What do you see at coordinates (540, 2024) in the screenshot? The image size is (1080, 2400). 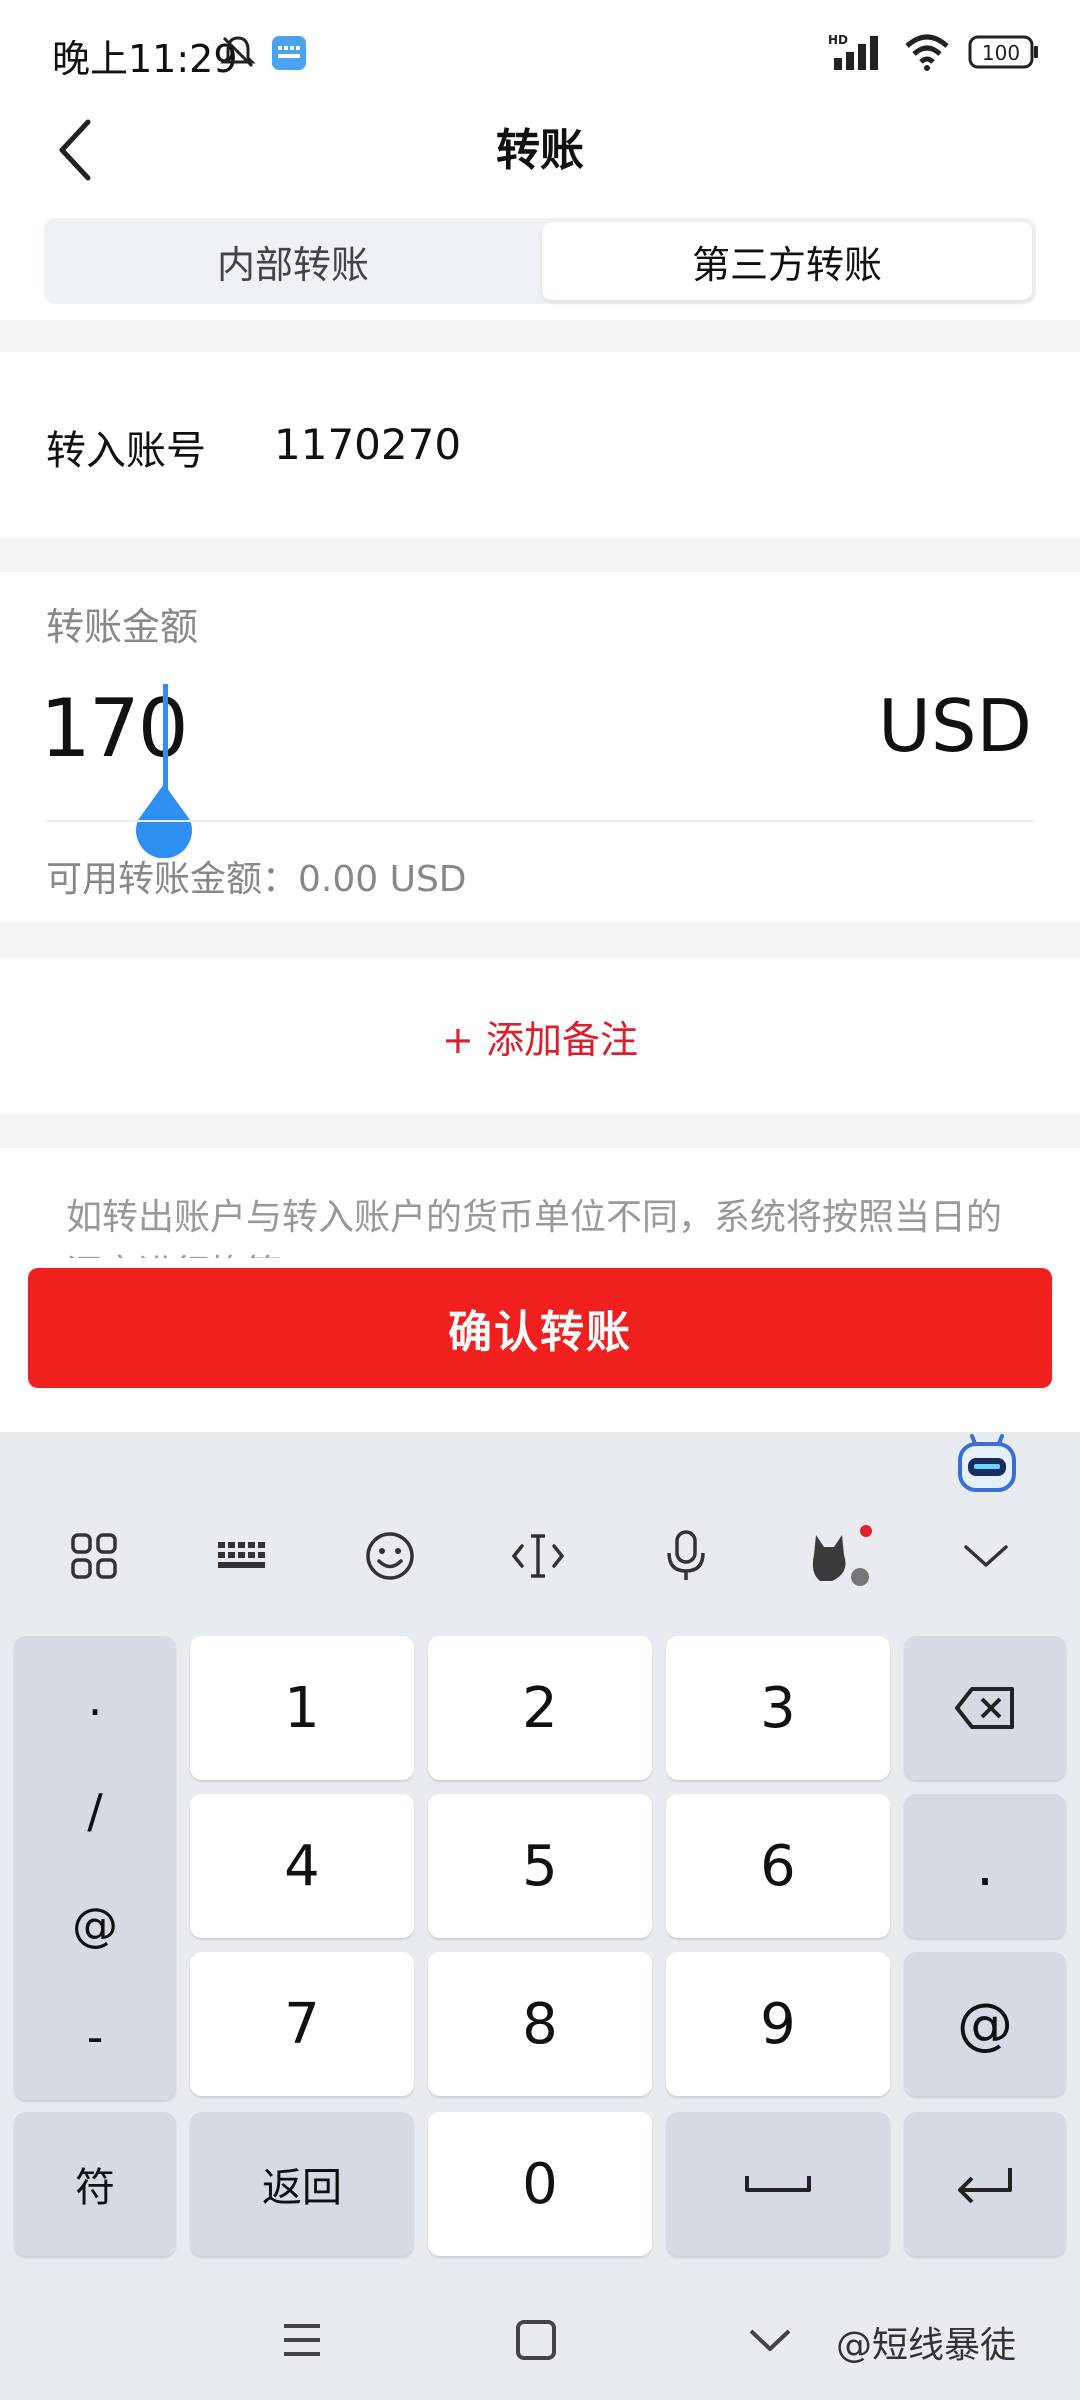 I see `key-8: 8` at bounding box center [540, 2024].